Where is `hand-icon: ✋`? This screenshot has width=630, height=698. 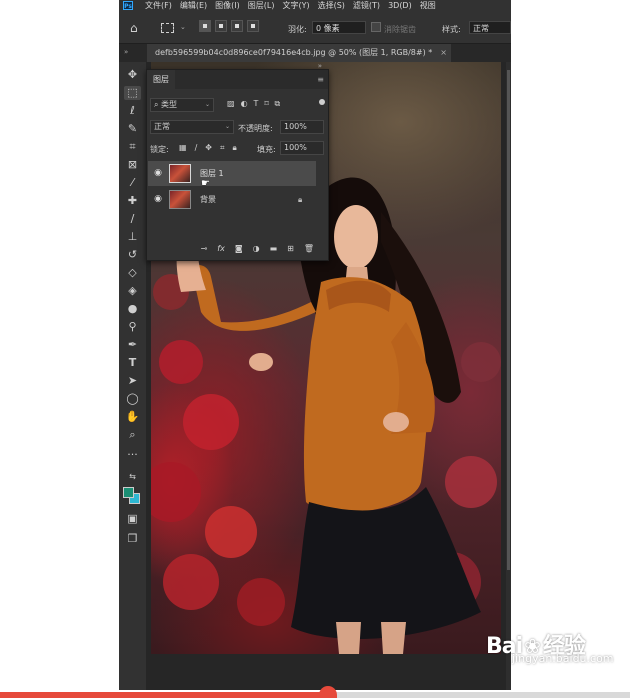 hand-icon: ✋ is located at coordinates (132, 417).